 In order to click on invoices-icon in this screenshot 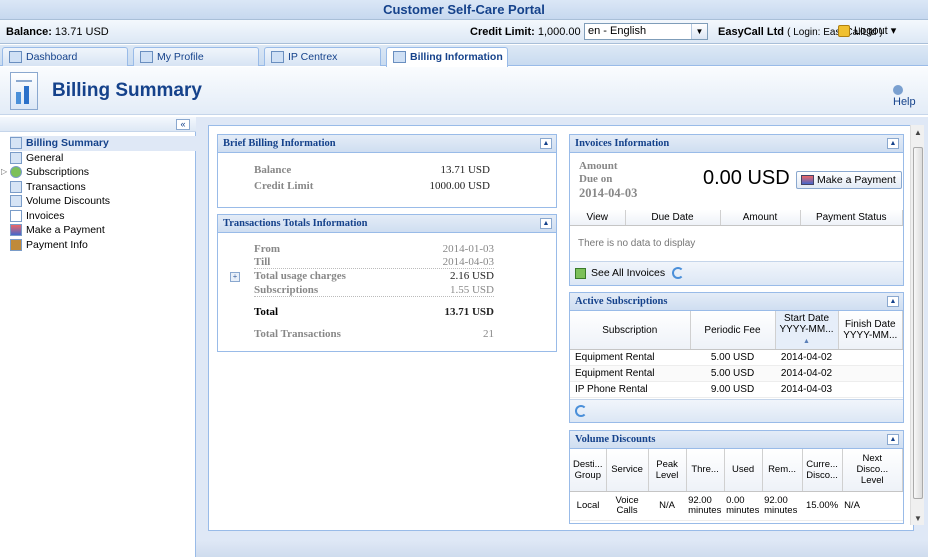, I will do `click(580, 273)`.